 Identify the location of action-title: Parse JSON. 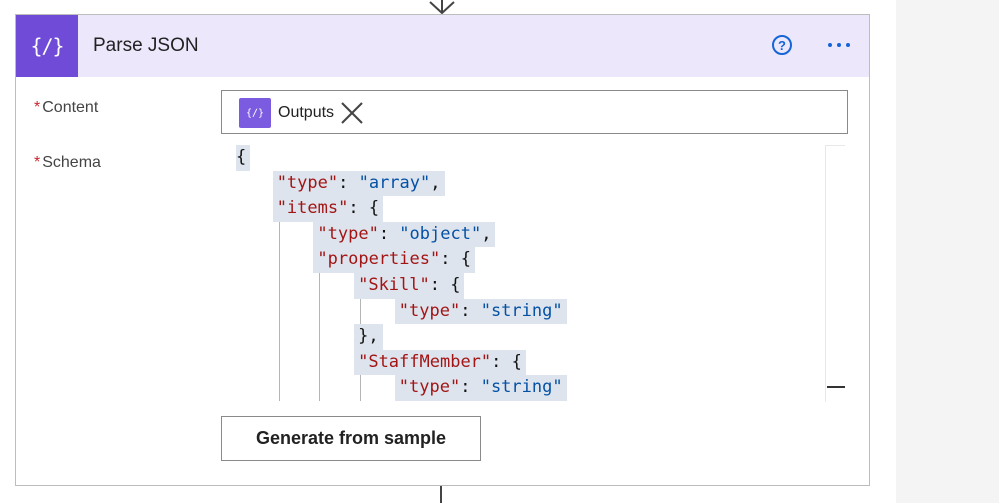
(146, 46).